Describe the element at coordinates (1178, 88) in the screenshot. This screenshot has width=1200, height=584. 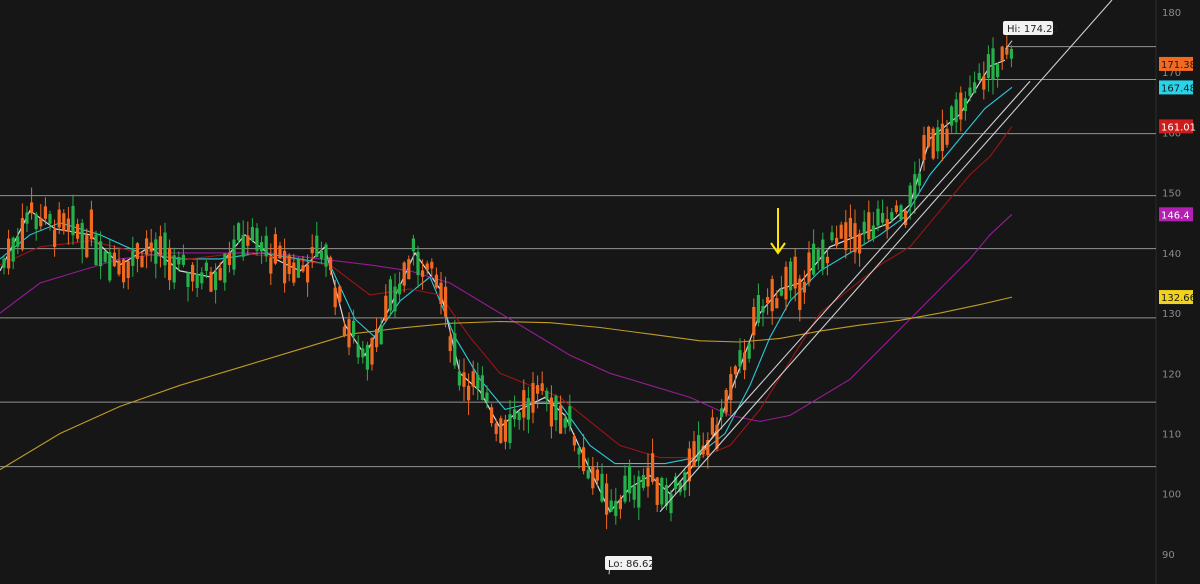
I see `price-tag-label: 167.48` at that location.